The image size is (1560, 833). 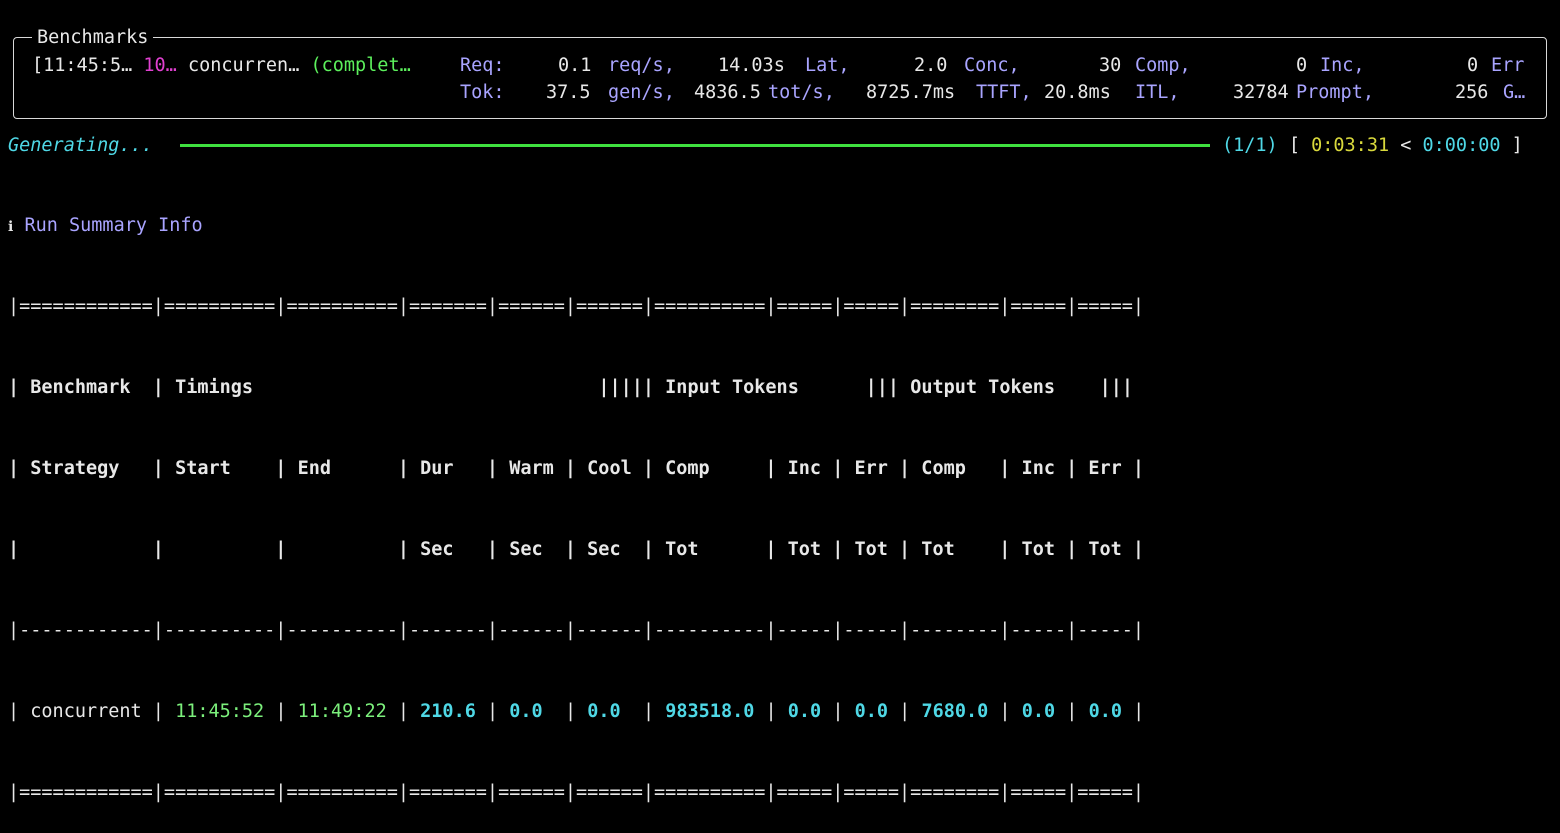 What do you see at coordinates (1110, 65) in the screenshot?
I see `completed-value: 30` at bounding box center [1110, 65].